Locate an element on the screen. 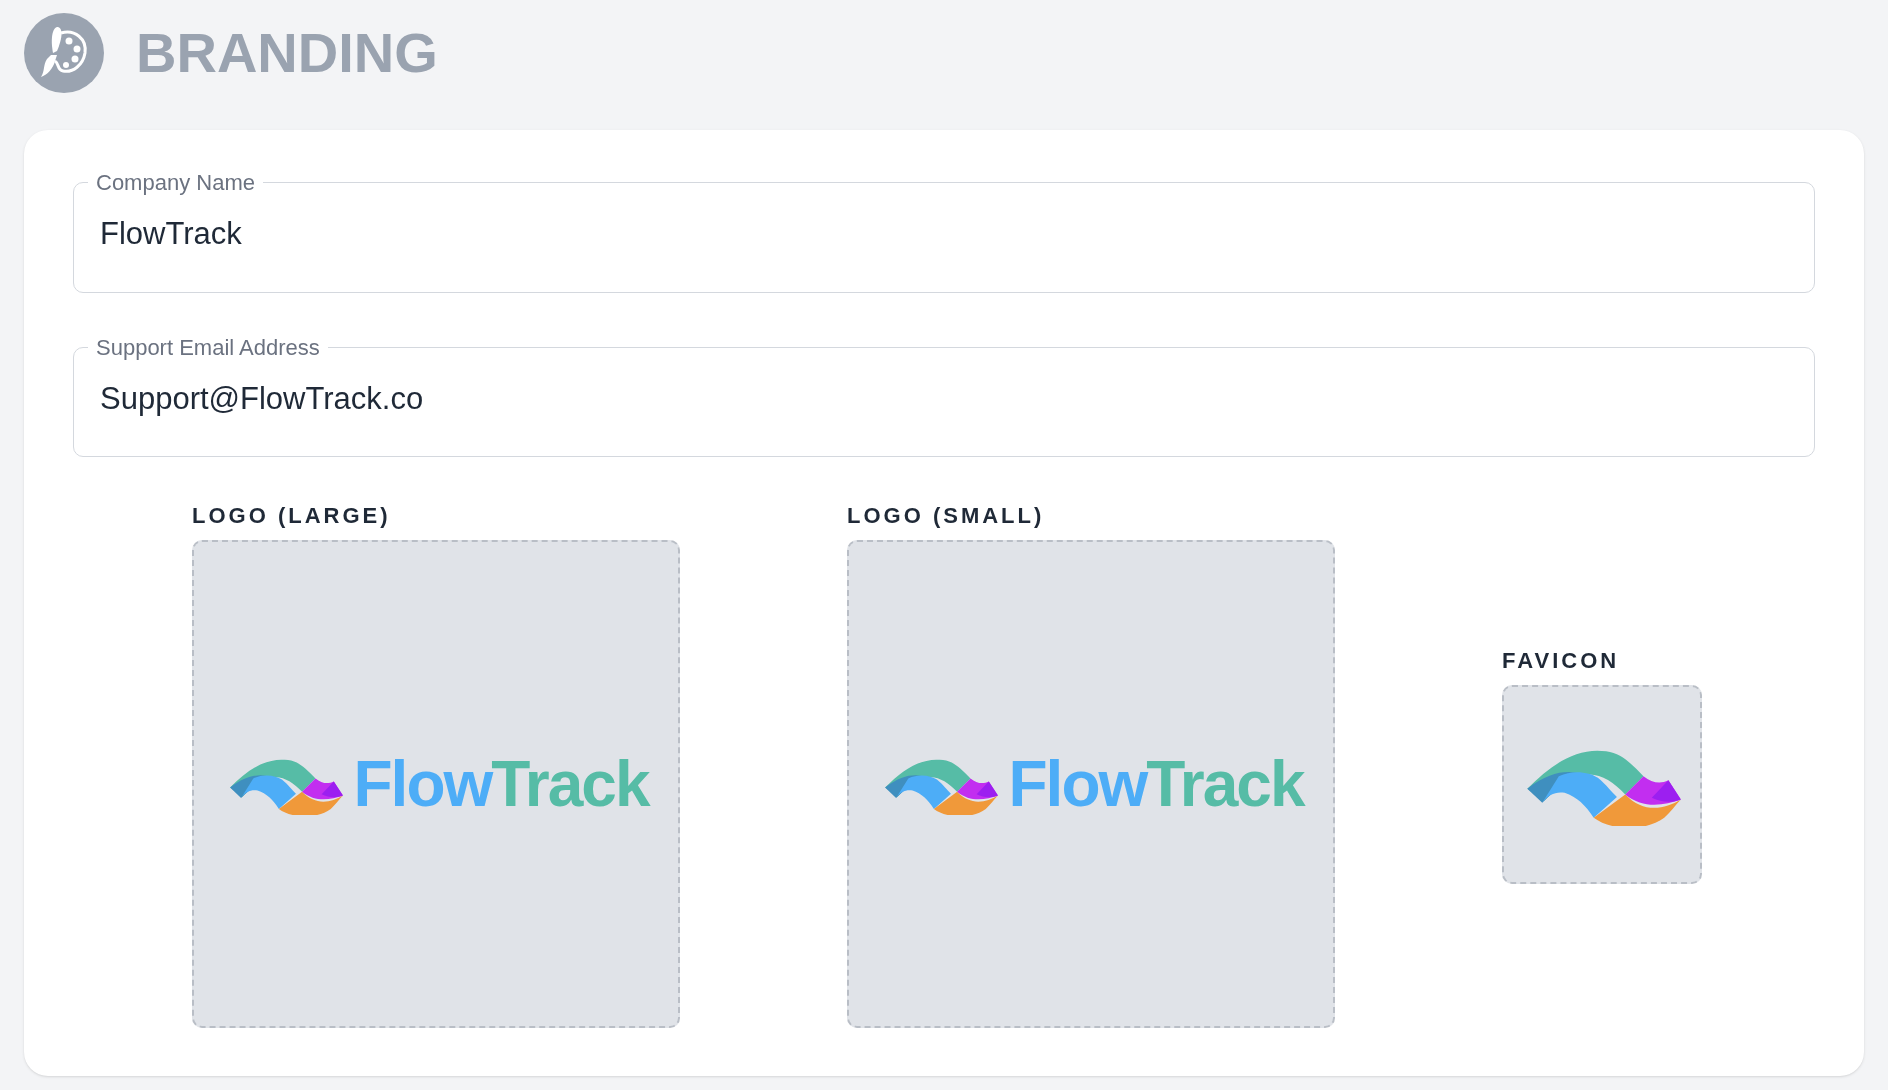  page-title: BRANDING is located at coordinates (287, 53).